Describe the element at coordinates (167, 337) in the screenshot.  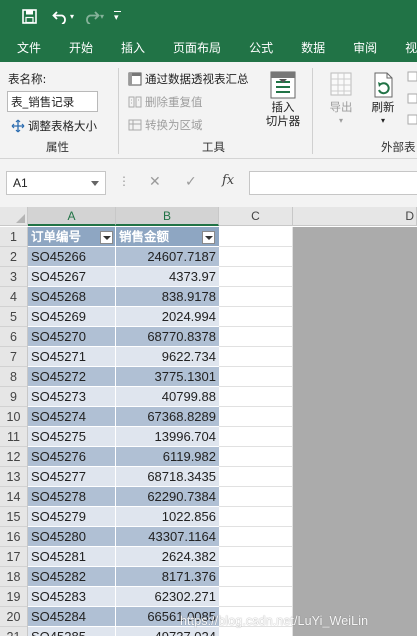
I see `cell-sales-amount: 68770.8378` at that location.